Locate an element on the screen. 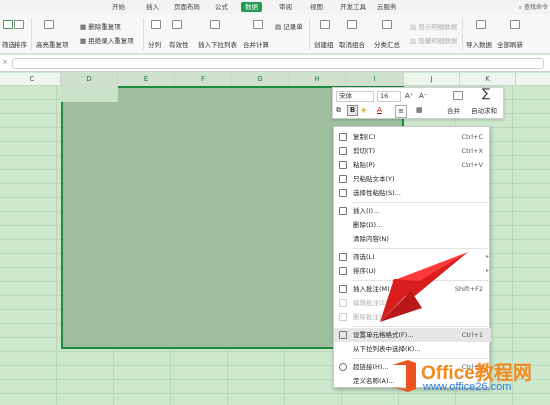 The height and width of the screenshot is (405, 550). validity-icon is located at coordinates (177, 24).